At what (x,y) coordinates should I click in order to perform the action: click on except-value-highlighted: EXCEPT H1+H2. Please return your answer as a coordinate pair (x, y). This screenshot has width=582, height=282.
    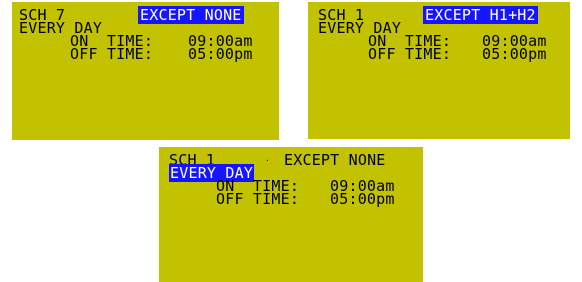
    Looking at the image, I should click on (480, 15).